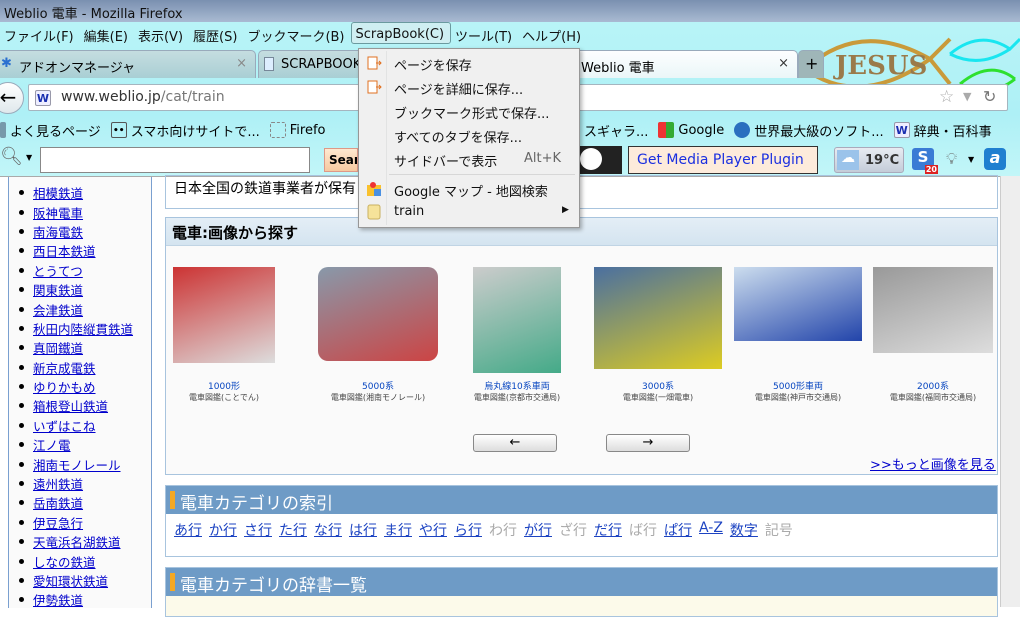 The image size is (1020, 617). What do you see at coordinates (933, 463) in the screenshot?
I see `more-images-link: >>もっと画像を見る` at bounding box center [933, 463].